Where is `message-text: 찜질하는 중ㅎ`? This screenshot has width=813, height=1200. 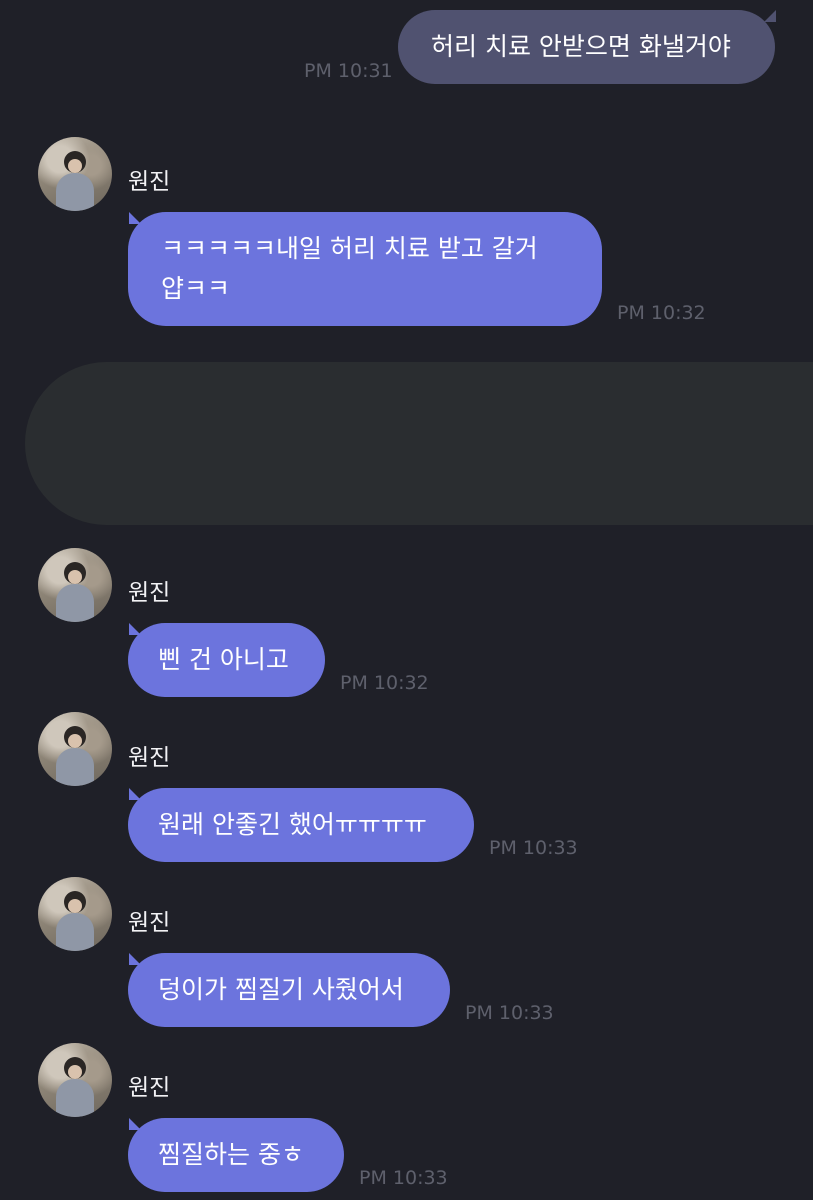
message-text: 찜질하는 중ㅎ is located at coordinates (231, 1154).